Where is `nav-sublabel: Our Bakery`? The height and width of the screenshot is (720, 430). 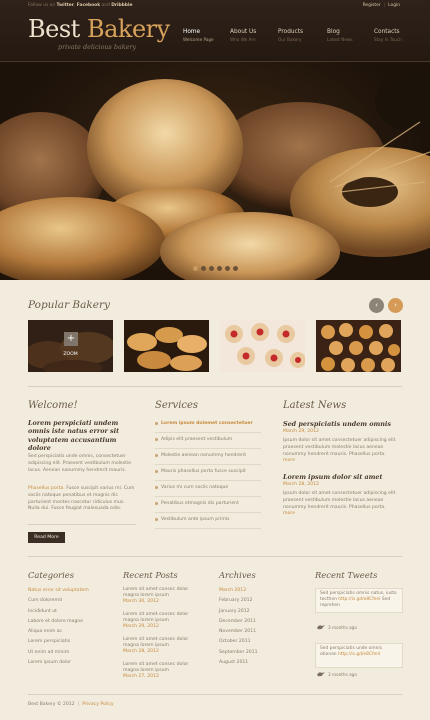 nav-sublabel: Our Bakery is located at coordinates (290, 39).